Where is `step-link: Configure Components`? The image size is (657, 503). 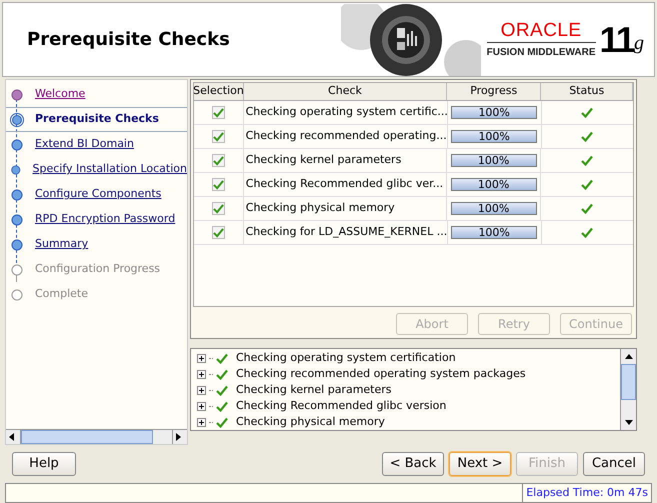 step-link: Configure Components is located at coordinates (98, 194).